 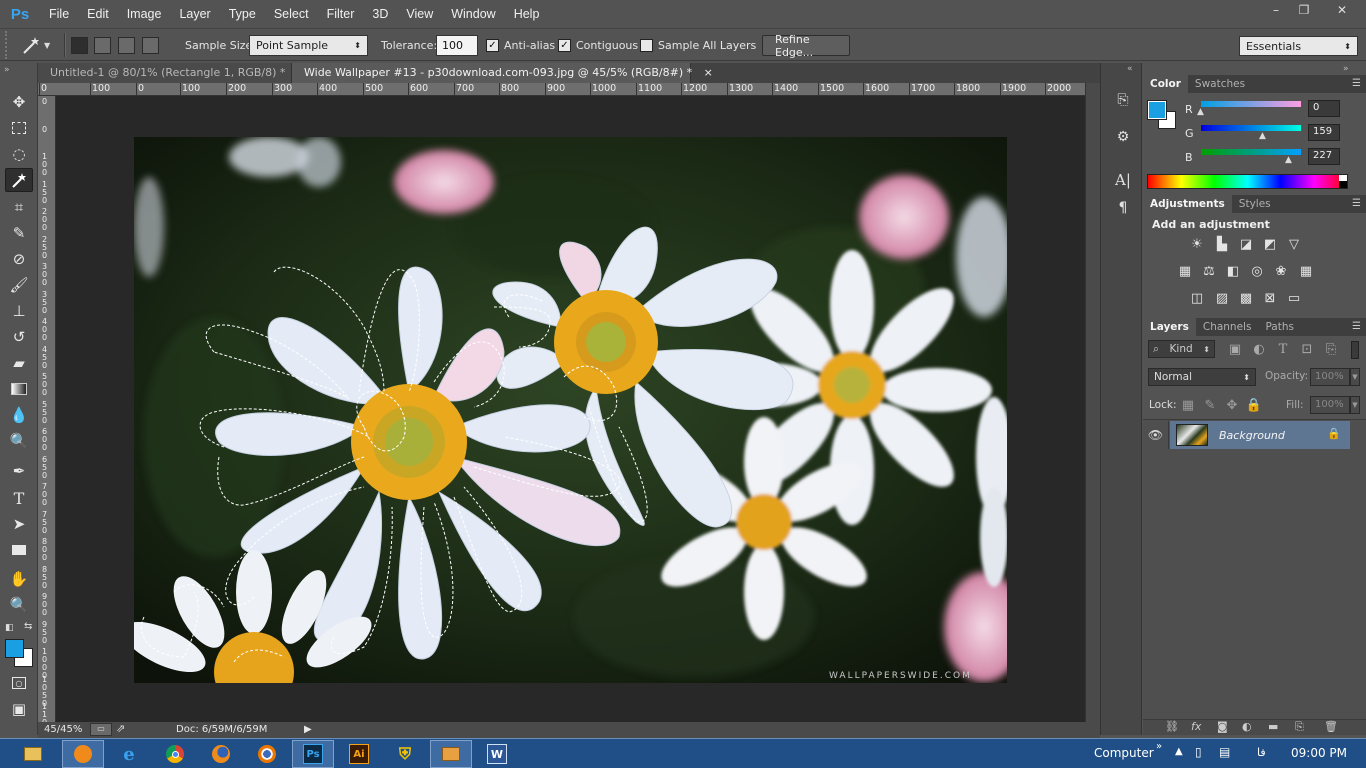 What do you see at coordinates (1257, 271) in the screenshot?
I see `photo-filter-icon: ◎` at bounding box center [1257, 271].